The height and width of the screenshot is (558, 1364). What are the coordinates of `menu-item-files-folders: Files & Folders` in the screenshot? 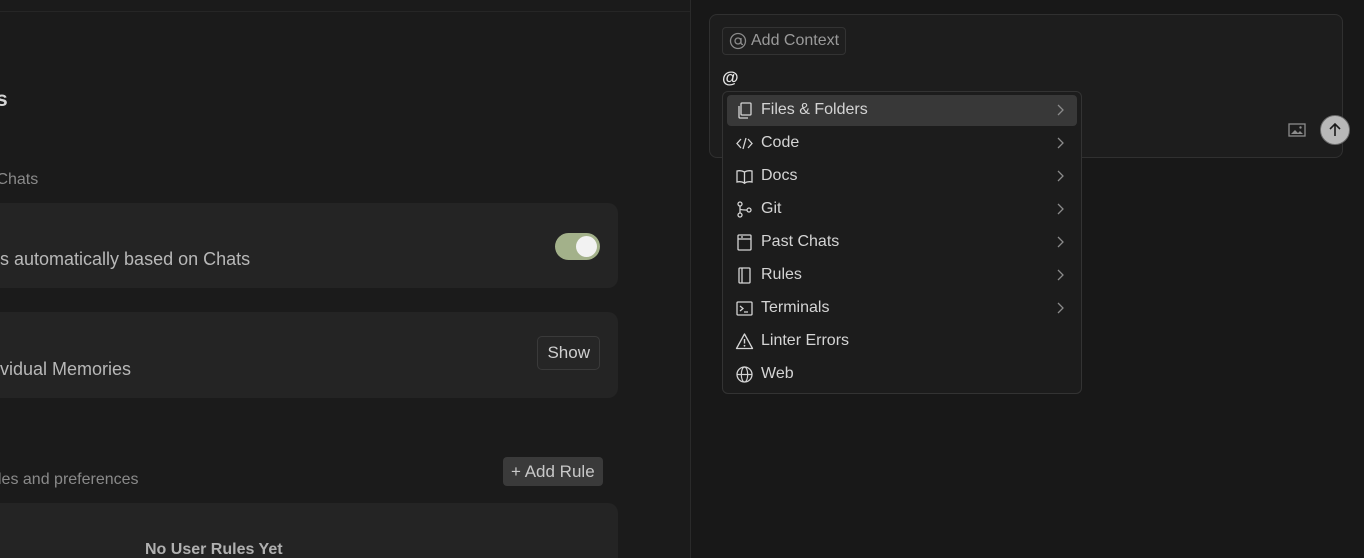 It's located at (902, 110).